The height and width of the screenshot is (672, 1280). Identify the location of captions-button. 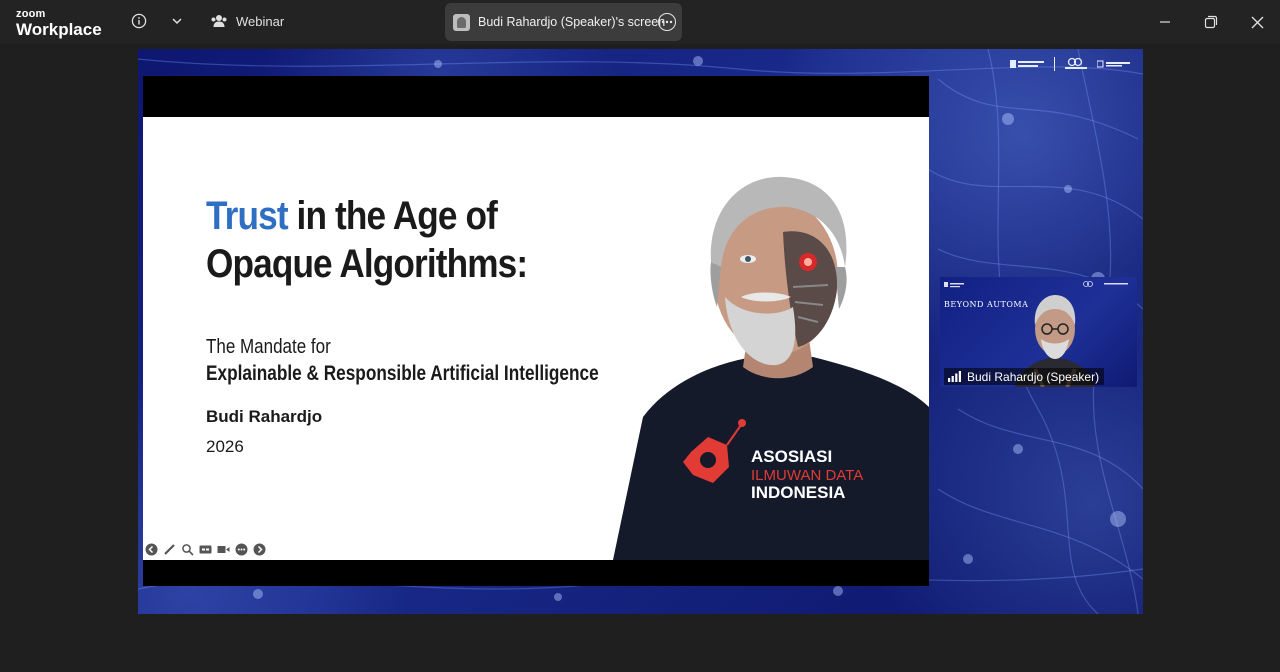
(205, 549).